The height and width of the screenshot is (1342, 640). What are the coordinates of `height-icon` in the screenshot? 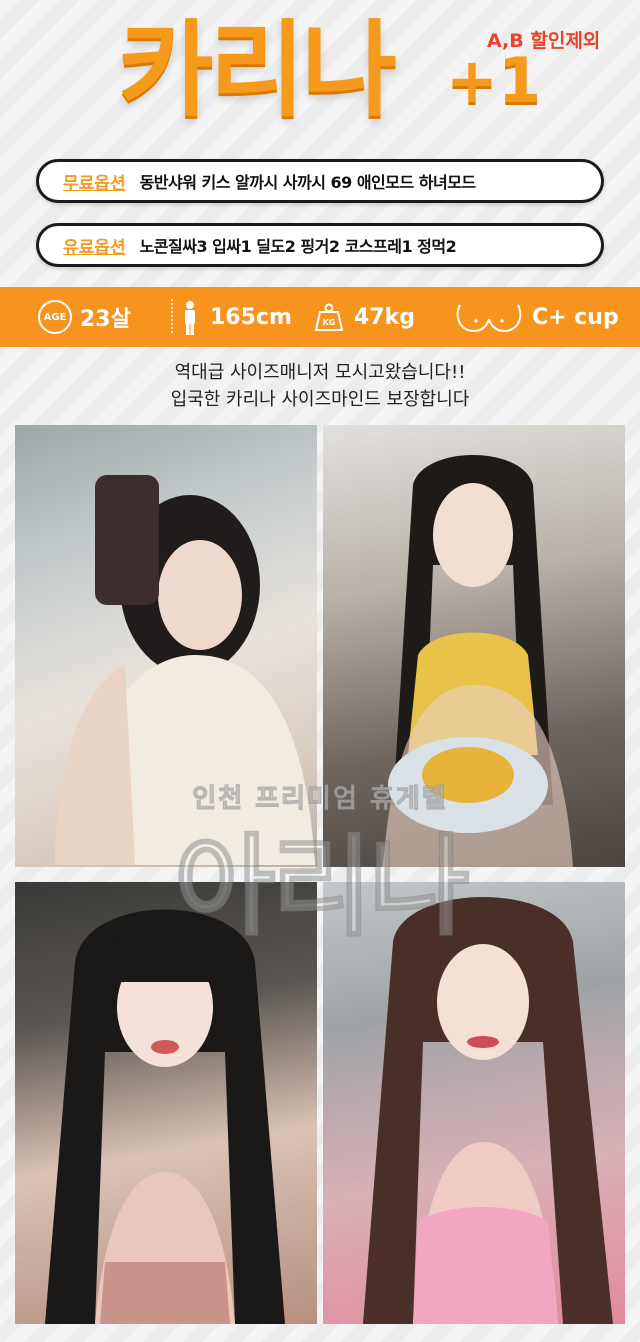 It's located at (183, 317).